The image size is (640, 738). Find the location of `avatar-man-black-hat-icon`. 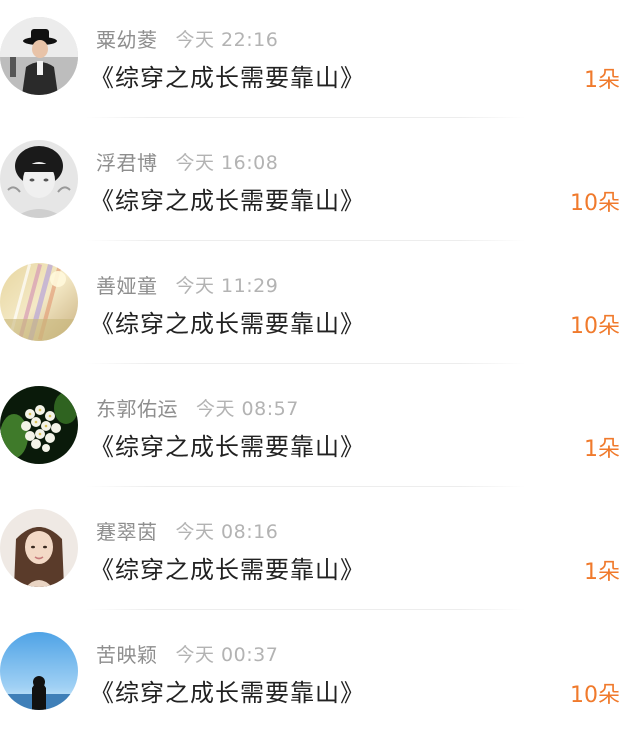

avatar-man-black-hat-icon is located at coordinates (39, 56).